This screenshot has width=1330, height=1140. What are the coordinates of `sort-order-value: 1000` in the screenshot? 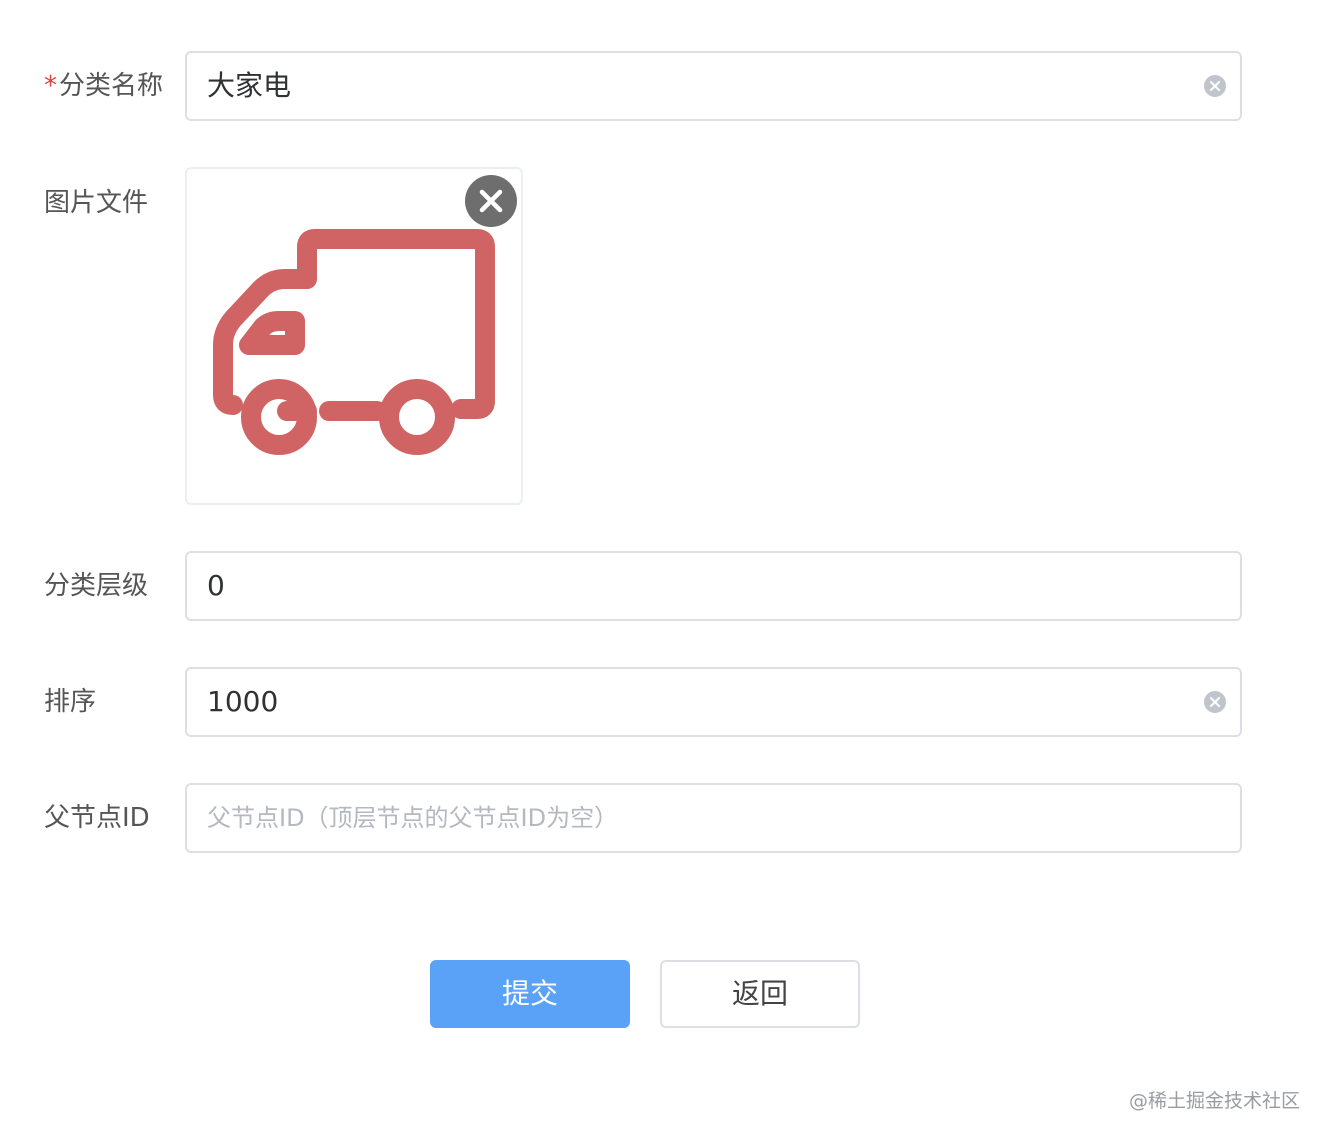 It's located at (242, 702).